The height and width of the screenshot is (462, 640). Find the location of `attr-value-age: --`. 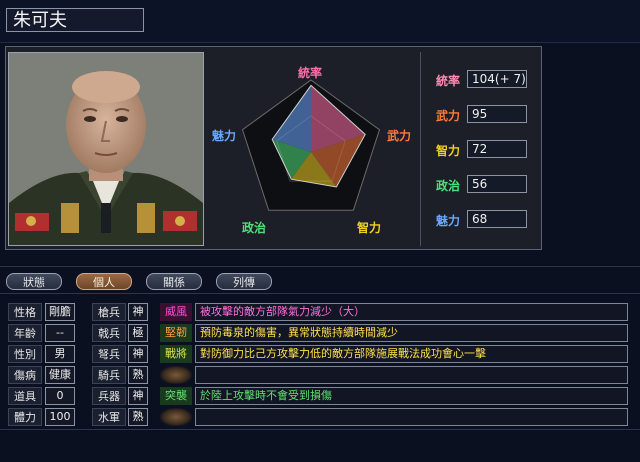

attr-value-age: -- is located at coordinates (60, 333).